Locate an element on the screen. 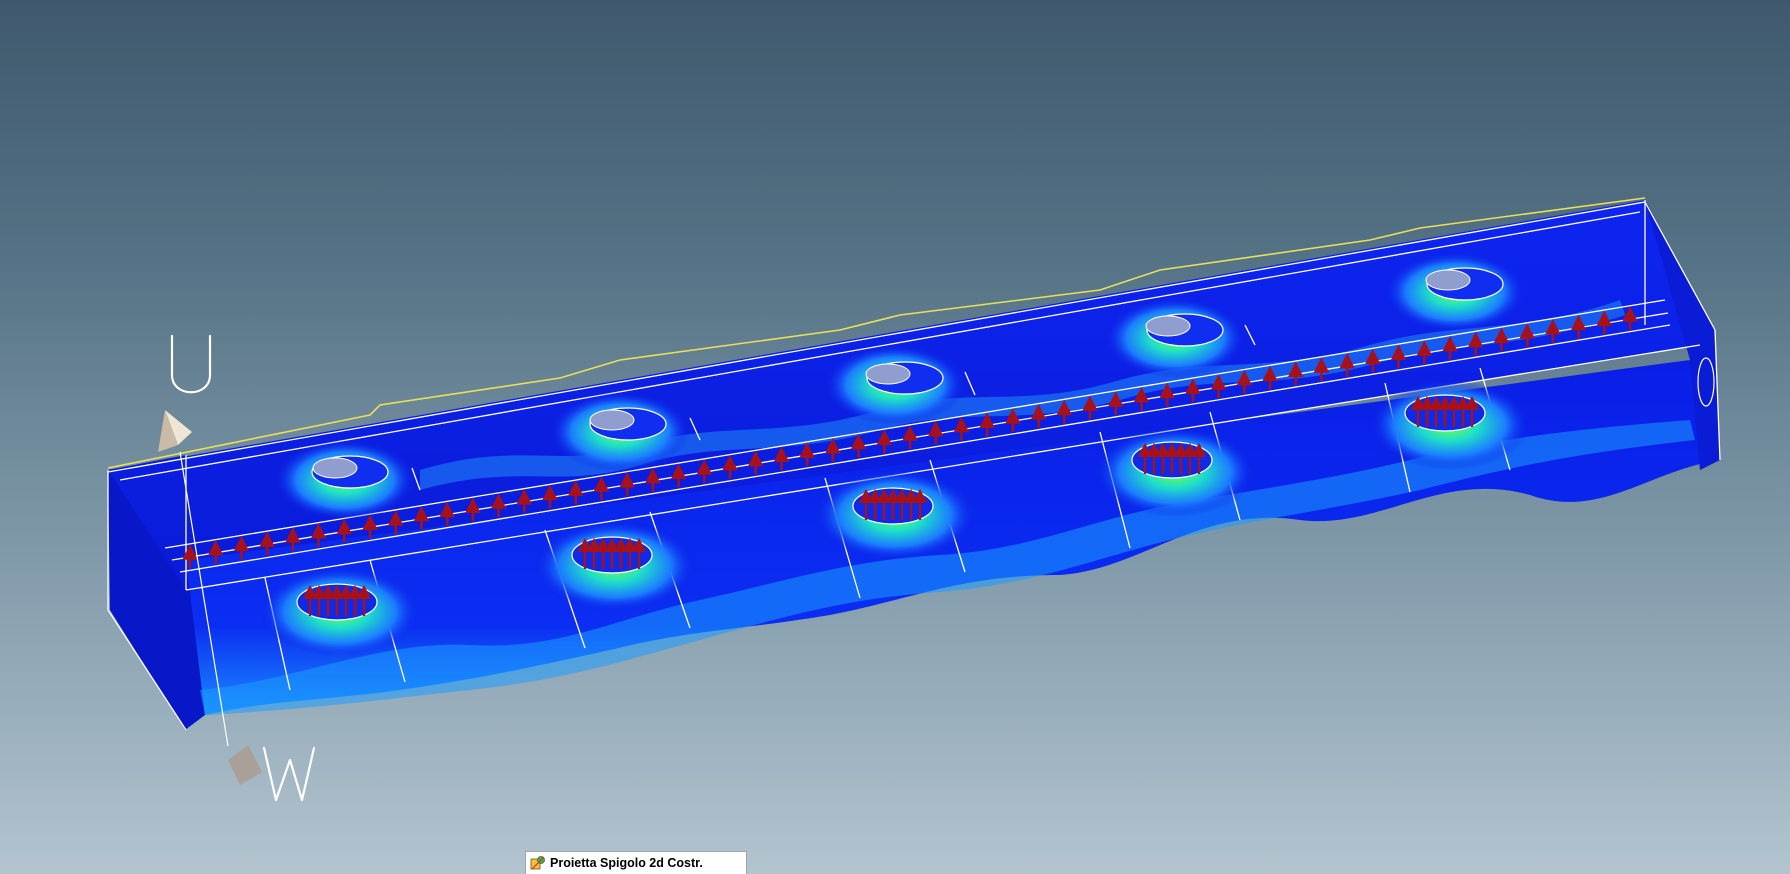  depth-axis-cone is located at coordinates (245, 765).